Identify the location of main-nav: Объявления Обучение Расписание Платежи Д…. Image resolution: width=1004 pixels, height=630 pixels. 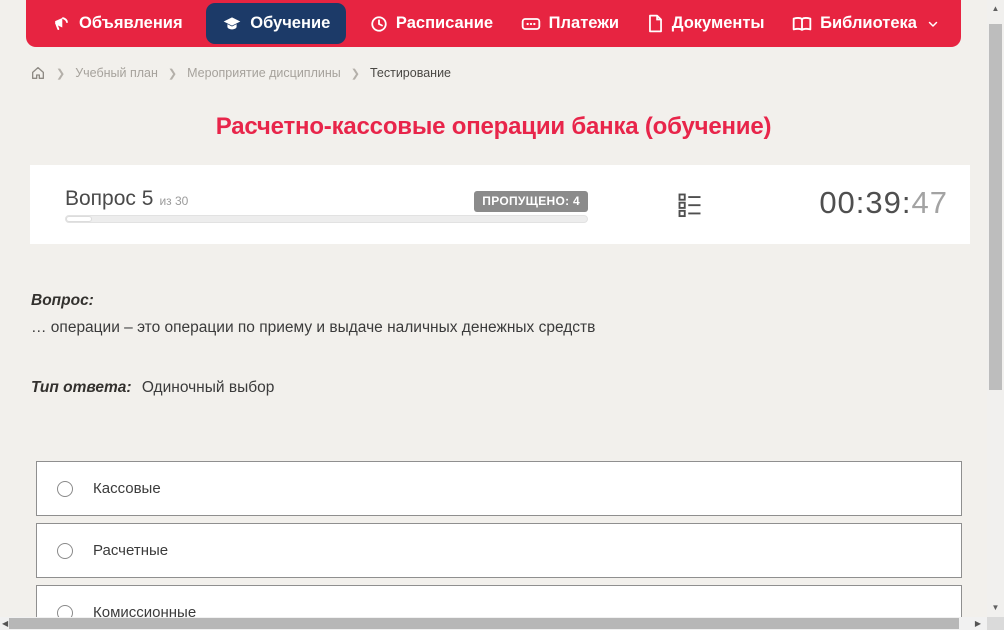
(493, 23).